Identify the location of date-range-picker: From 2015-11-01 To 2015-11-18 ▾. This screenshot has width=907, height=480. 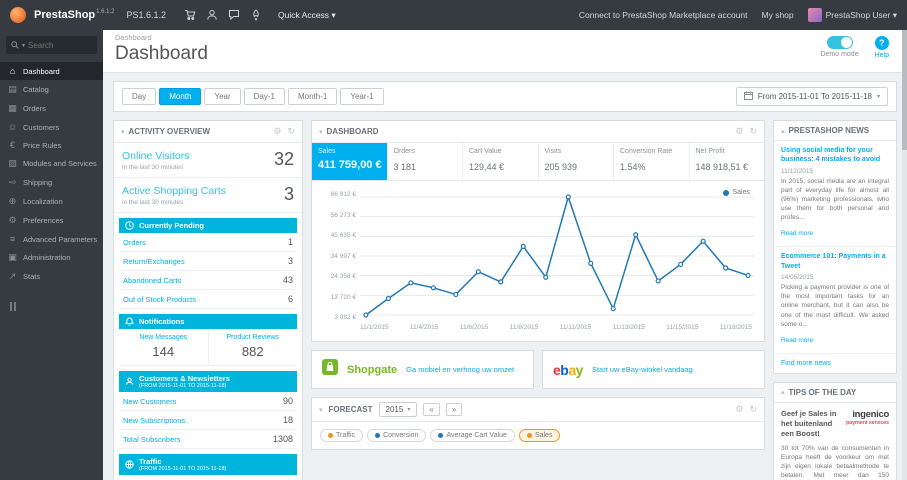
(811, 96).